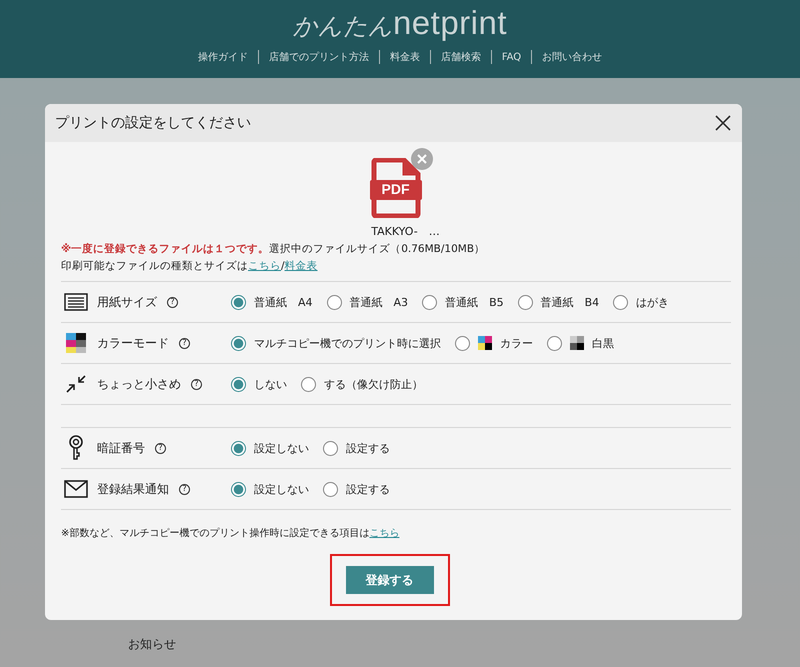 The image size is (800, 667). I want to click on footnote-text: ※部数など、マルチコピー機でのプリント操作時に設定できる項目は, so click(215, 533).